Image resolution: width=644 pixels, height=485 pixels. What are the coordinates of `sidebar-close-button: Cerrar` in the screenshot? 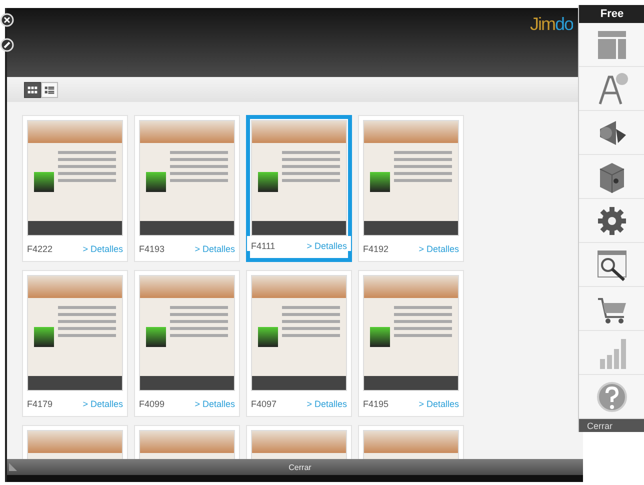 It's located at (611, 425).